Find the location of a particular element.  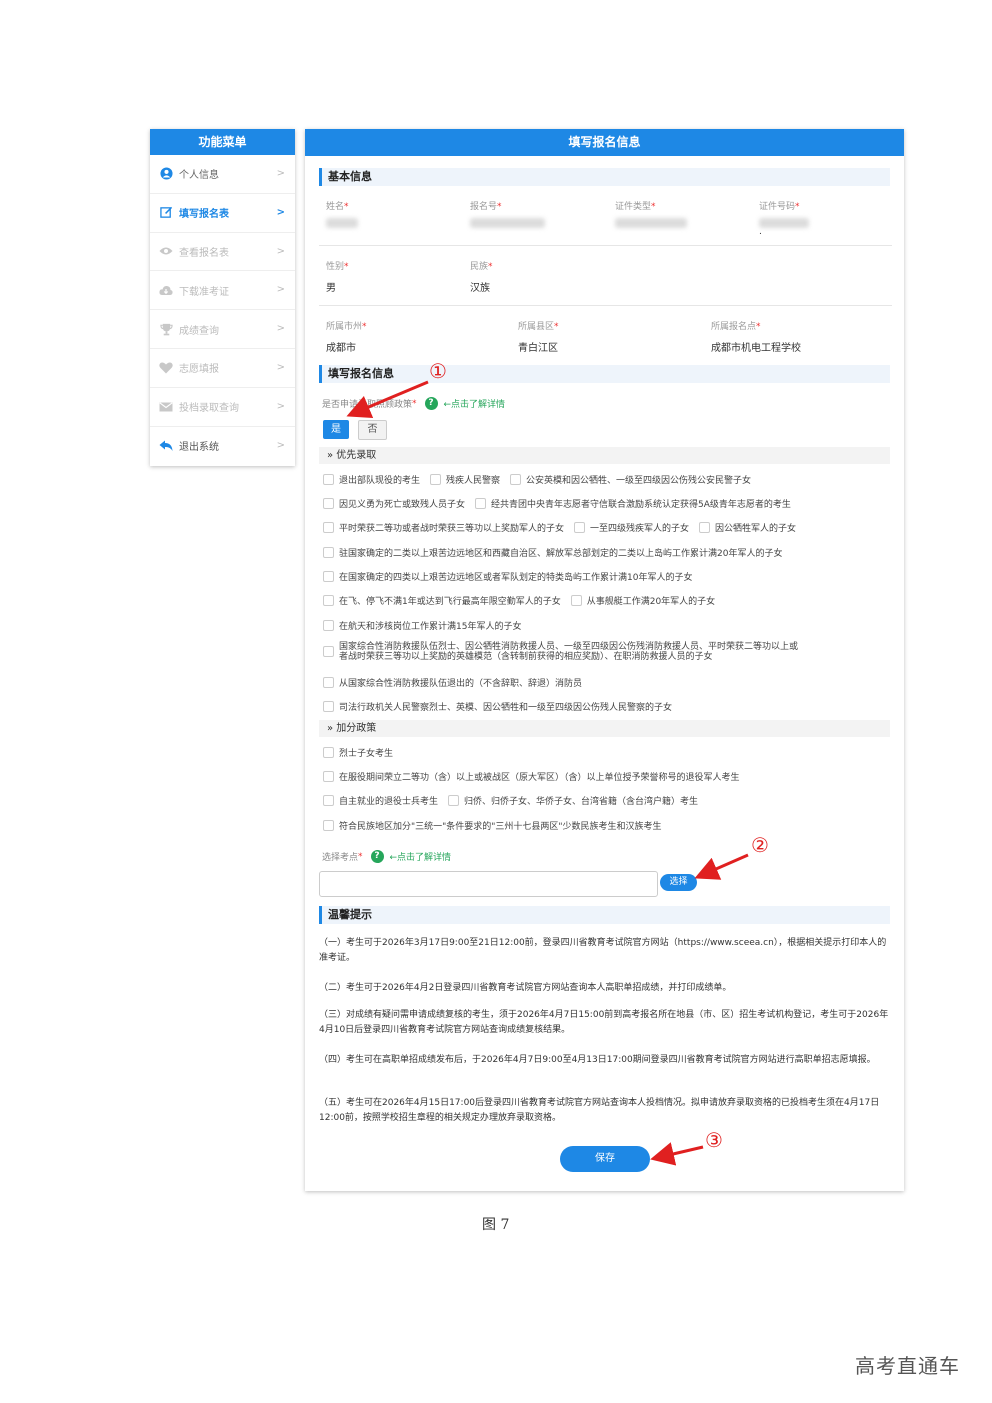

watermark: 高考直通车 is located at coordinates (907, 1366).